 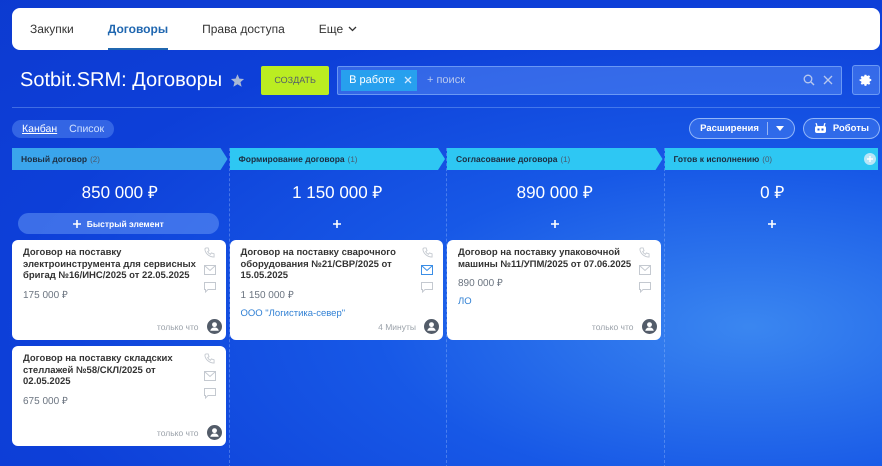 What do you see at coordinates (553, 290) in the screenshot?
I see `deal-card: Договор на поставку упаковочной машины №11/УПМ/2025 от 07.06.2025 890 000 ₽ ЛО только что` at bounding box center [553, 290].